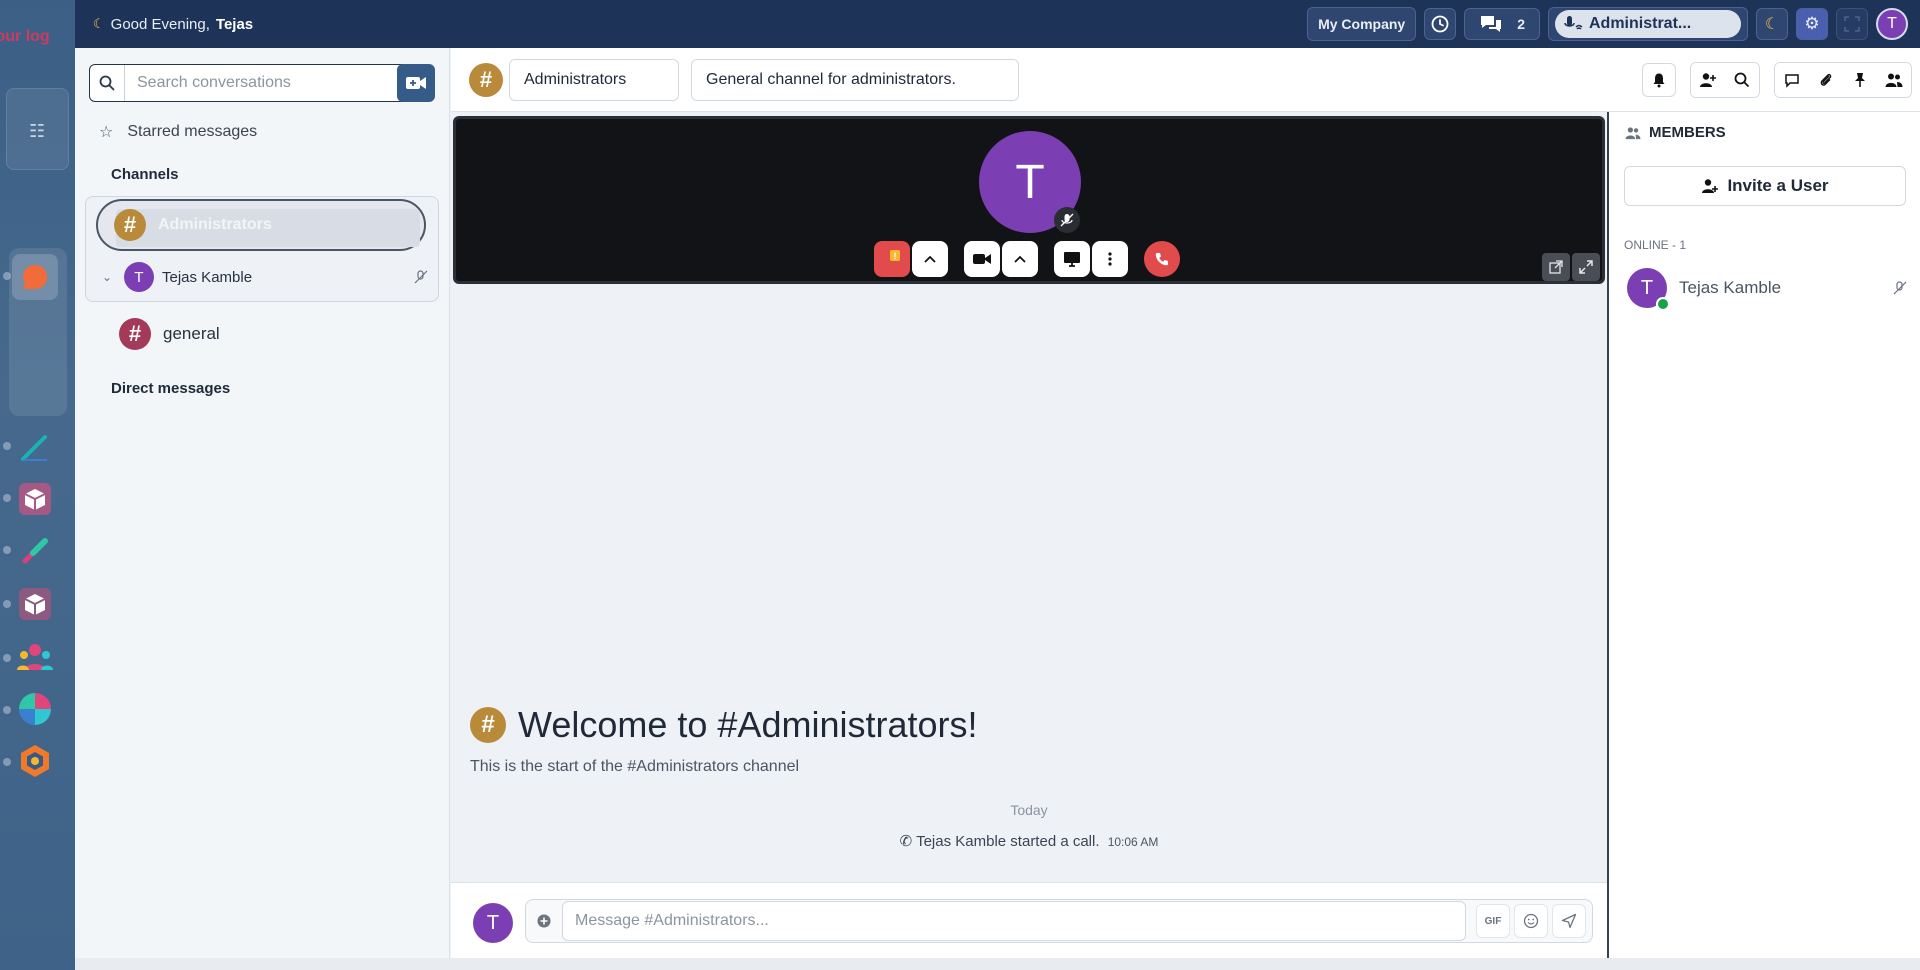  I want to click on grid-icon: ☷, so click(37, 131).